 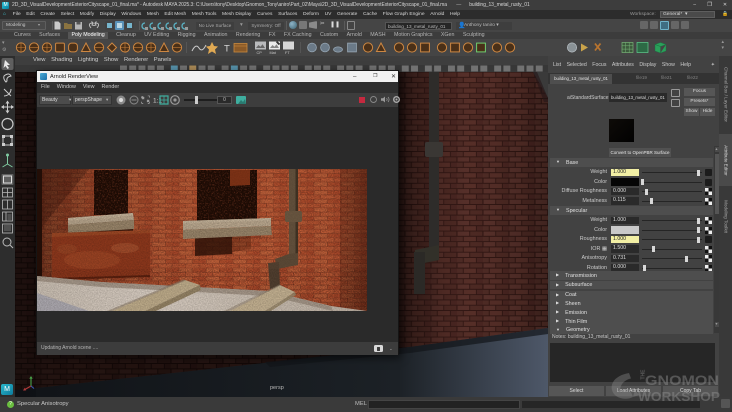 I want to click on svg-text: GNOMON, so click(x=682, y=380).